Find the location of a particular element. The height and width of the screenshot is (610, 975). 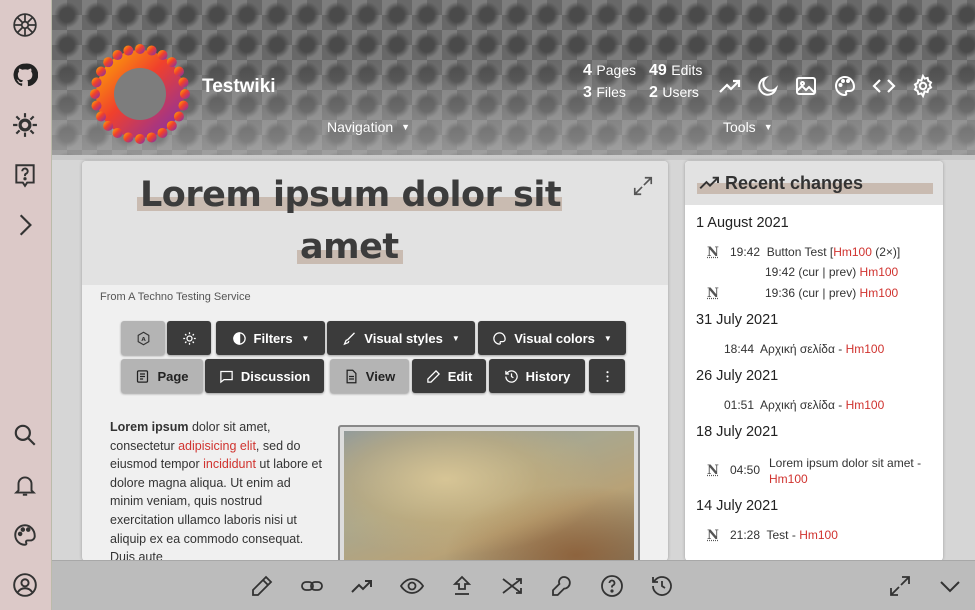

shuffle-icon is located at coordinates (512, 586).